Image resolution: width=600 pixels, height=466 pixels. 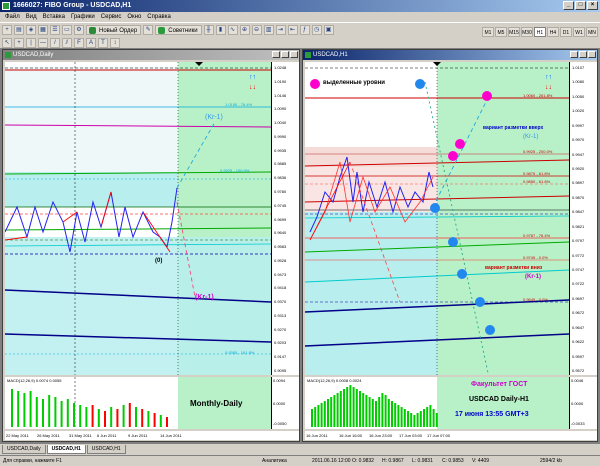 What do you see at coordinates (422, 461) in the screenshot?
I see `status-low: L: 0.9831` at bounding box center [422, 461].